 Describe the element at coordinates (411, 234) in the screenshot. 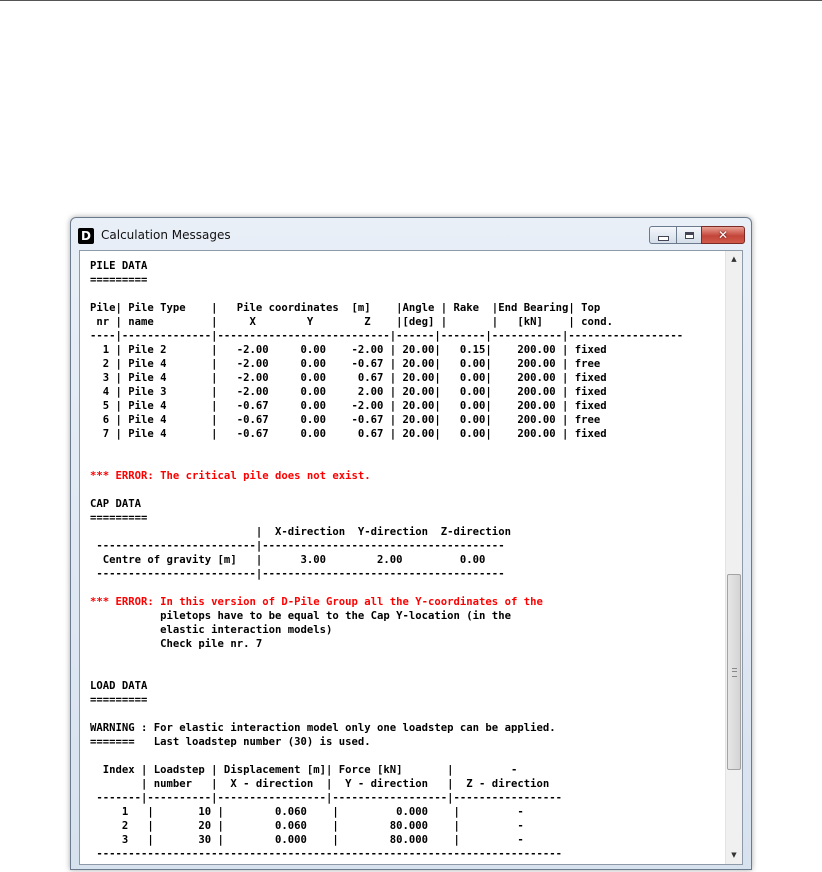

I see `title-bar: D Calculation Messages ✕` at that location.